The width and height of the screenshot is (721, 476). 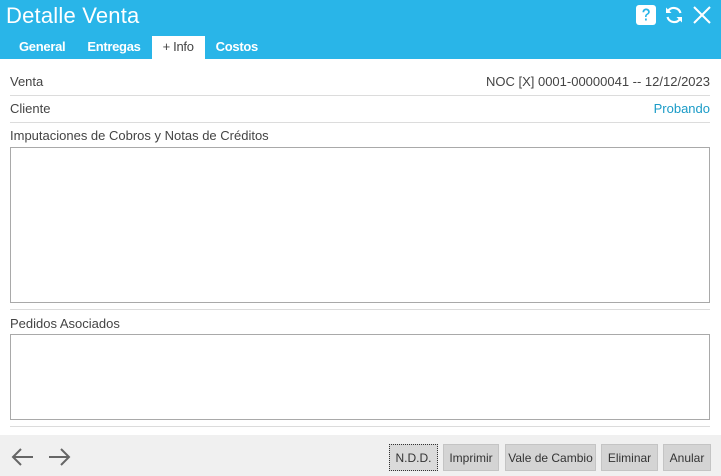 What do you see at coordinates (471, 457) in the screenshot?
I see `imprimir-button: Imprimir` at bounding box center [471, 457].